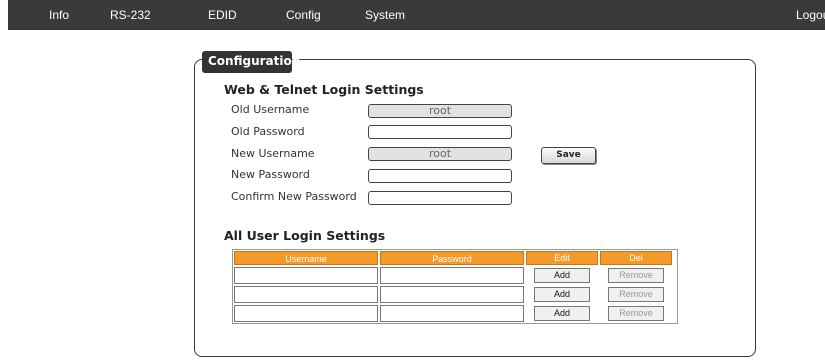  What do you see at coordinates (222, 15) in the screenshot?
I see `nav-item-edid: EDID` at bounding box center [222, 15].